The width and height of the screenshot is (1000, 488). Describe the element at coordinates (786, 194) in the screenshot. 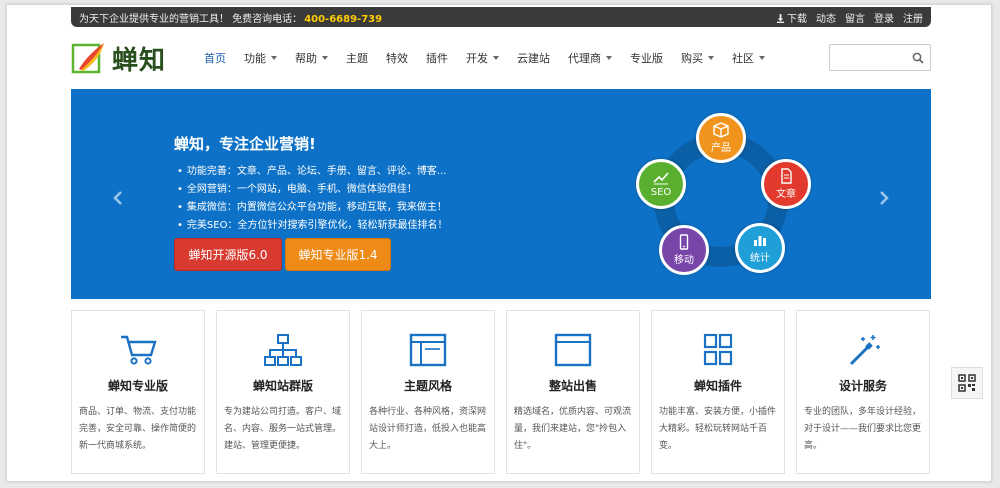

I see `article-circle-label: 文章` at that location.